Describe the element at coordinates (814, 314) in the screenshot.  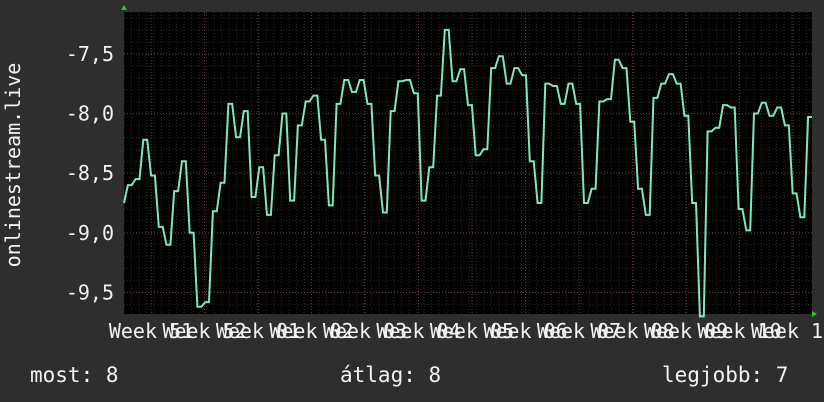
I see `x-axis-arrow-icon` at that location.